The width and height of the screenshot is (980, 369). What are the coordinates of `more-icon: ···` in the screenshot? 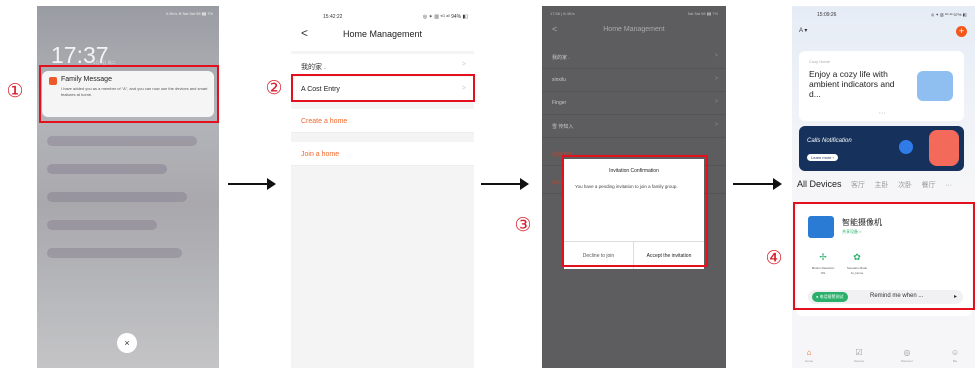 It's located at (948, 185).